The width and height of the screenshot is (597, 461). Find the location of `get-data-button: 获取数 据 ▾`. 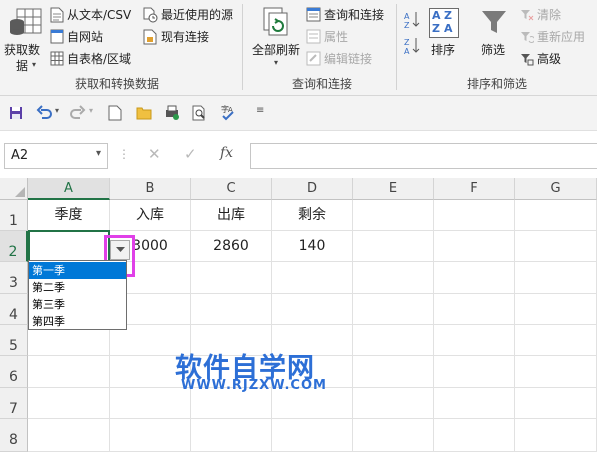

get-data-button: 获取数 据 ▾ is located at coordinates (25, 38).